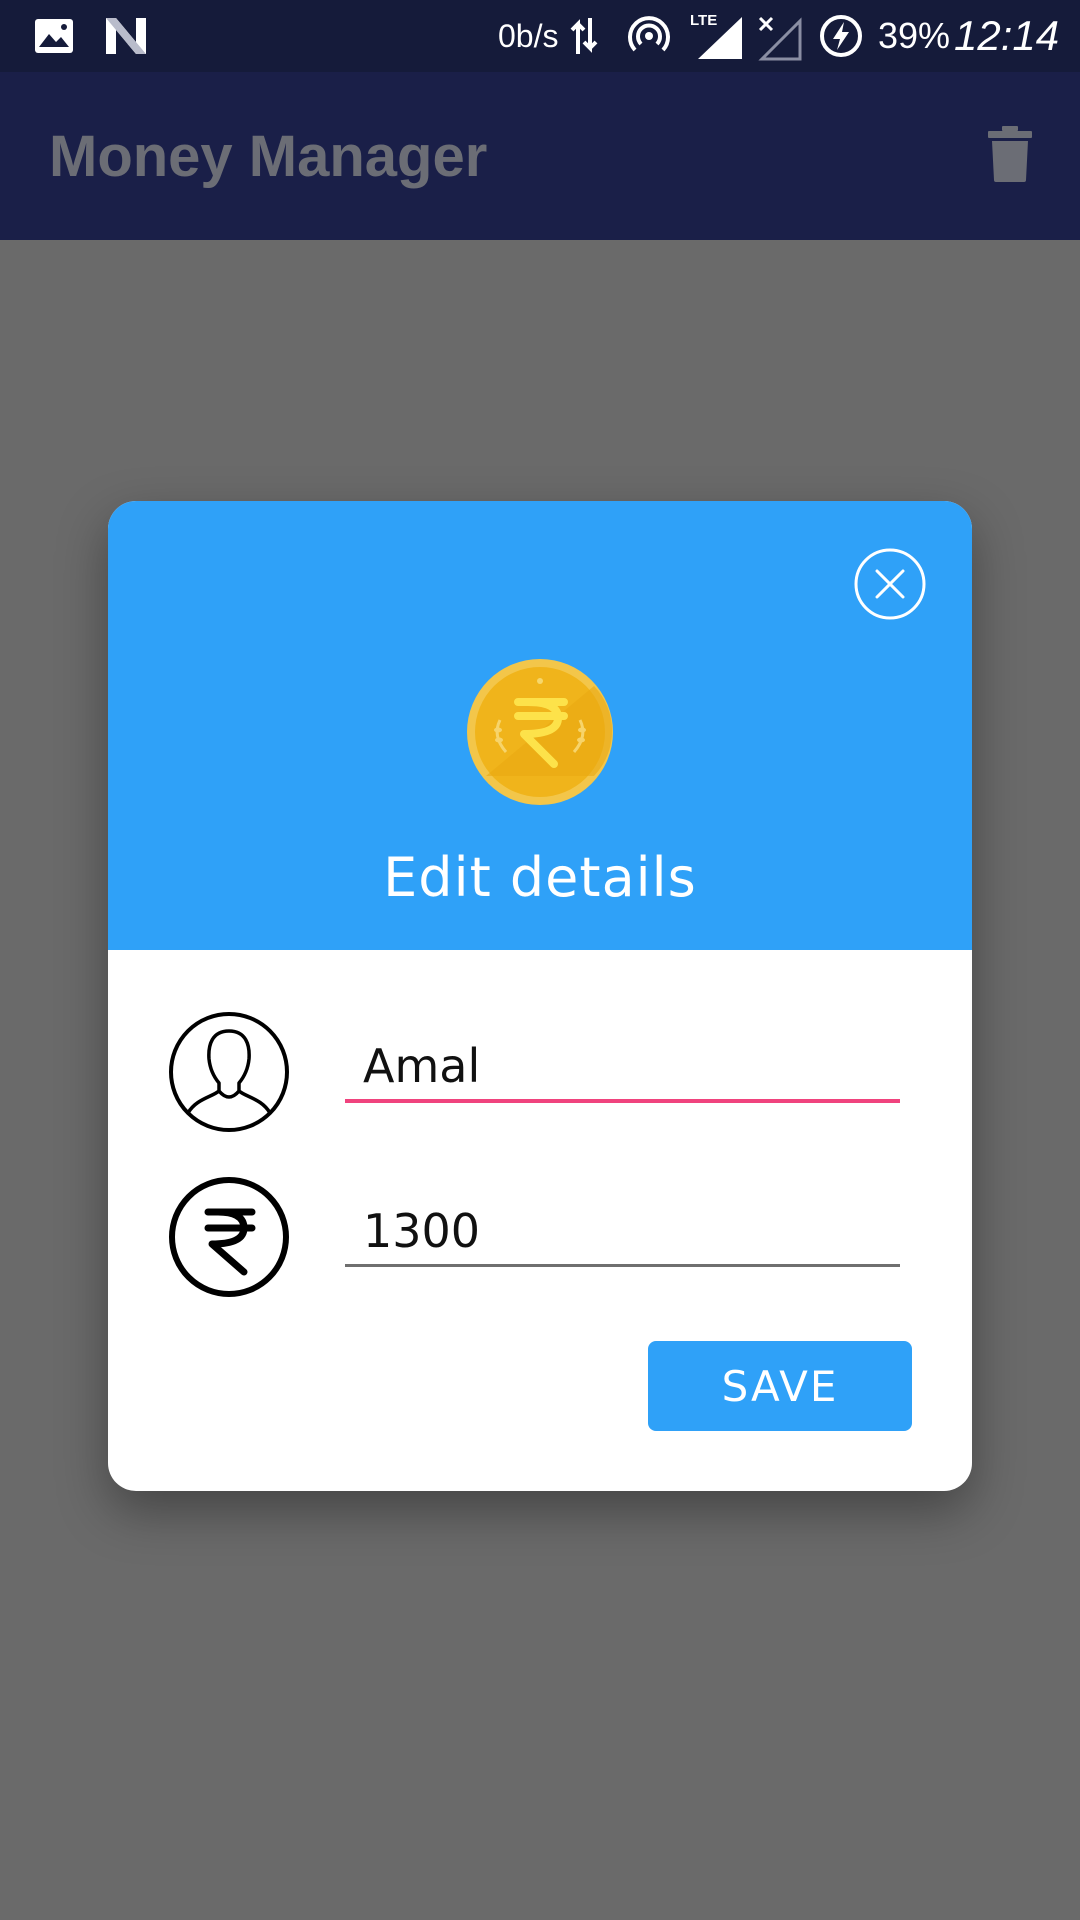 The width and height of the screenshot is (1080, 1920). Describe the element at coordinates (540, 732) in the screenshot. I see `rupee-coin-icon` at that location.